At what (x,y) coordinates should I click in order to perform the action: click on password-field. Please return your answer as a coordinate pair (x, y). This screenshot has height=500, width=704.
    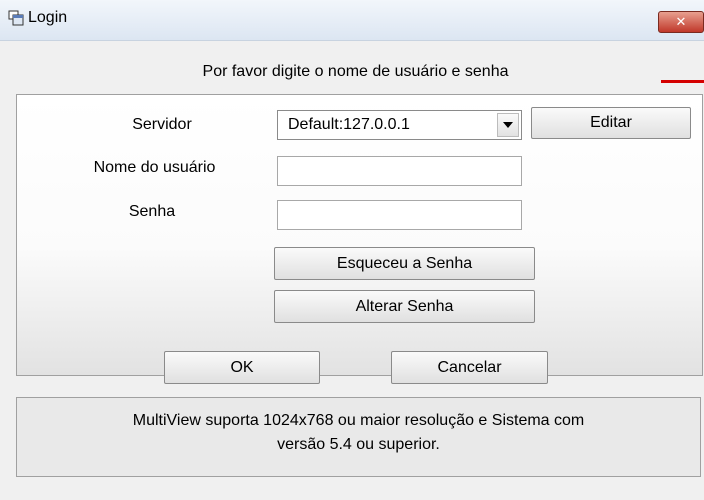
    Looking at the image, I should click on (399, 215).